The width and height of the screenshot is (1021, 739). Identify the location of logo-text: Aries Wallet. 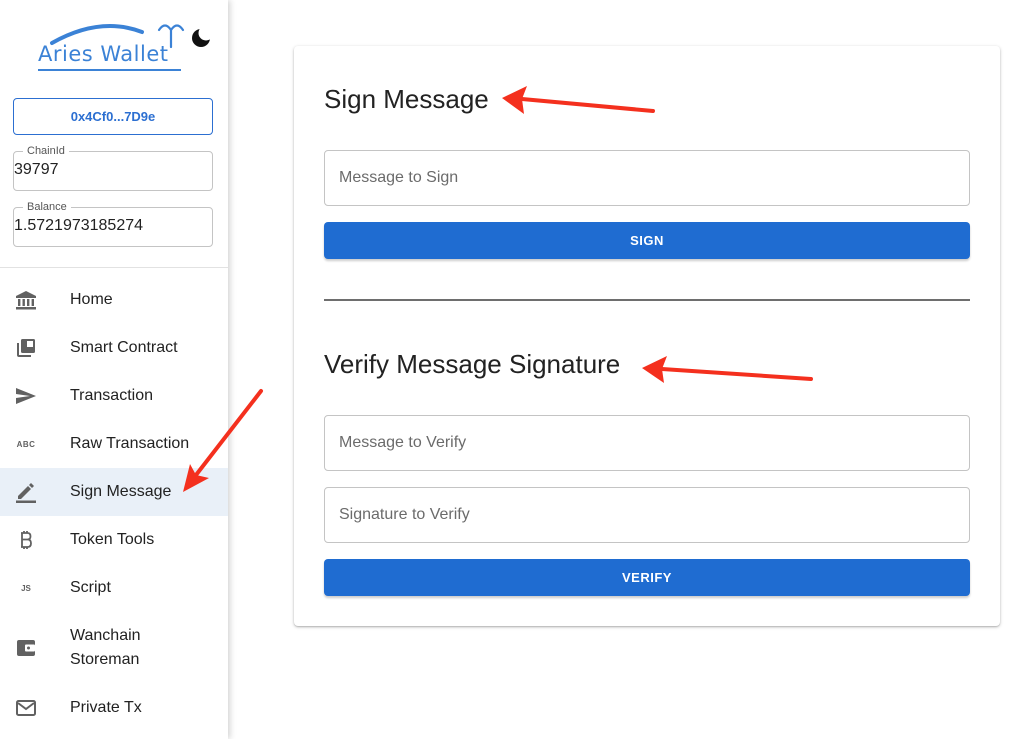
(103, 54).